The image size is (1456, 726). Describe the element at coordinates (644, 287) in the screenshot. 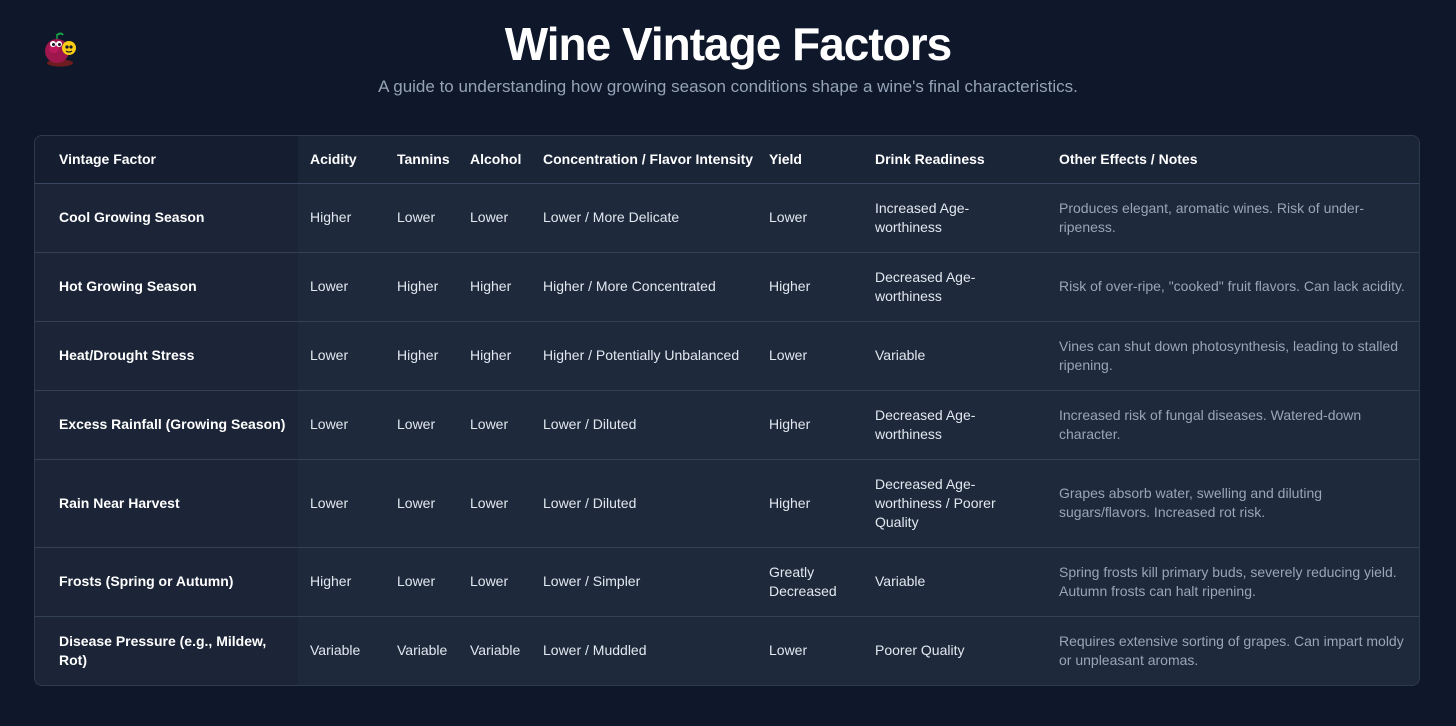

I see `cell-concentration: Higher / More Concentrated` at that location.